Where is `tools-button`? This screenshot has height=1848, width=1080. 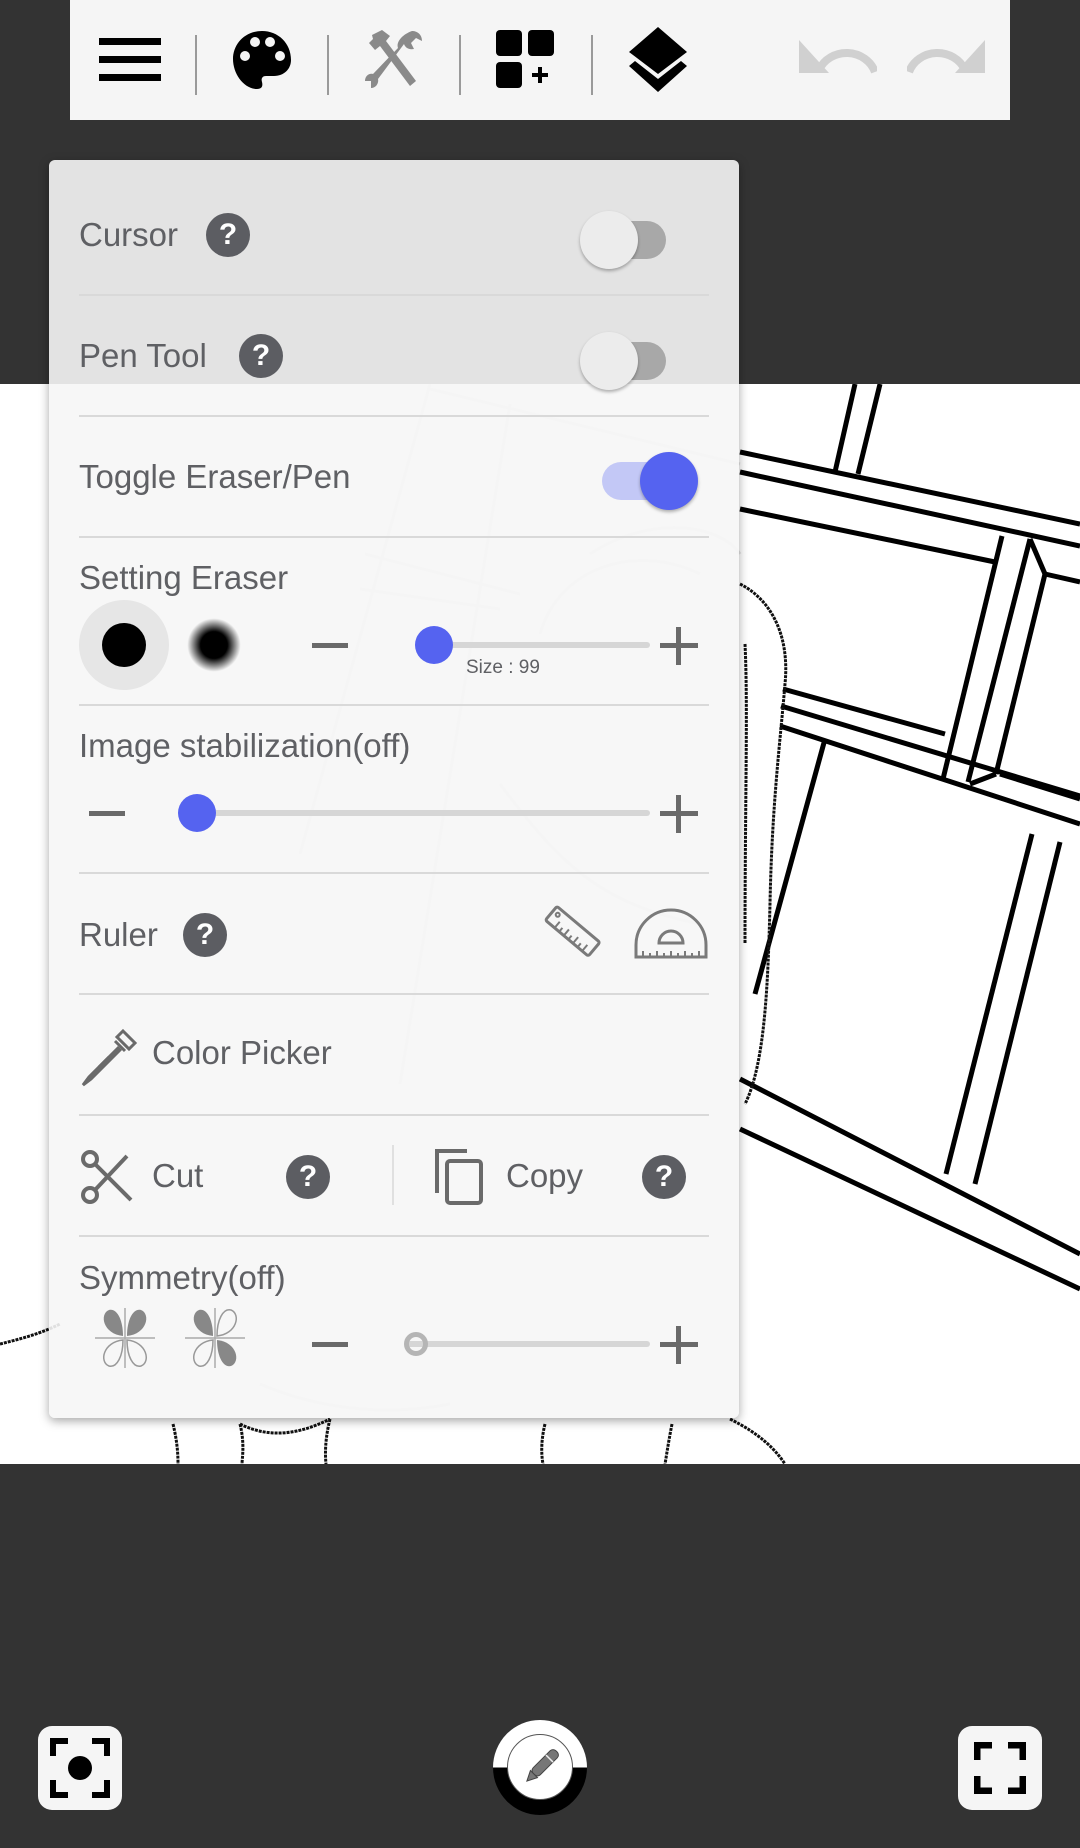 tools-button is located at coordinates (394, 60).